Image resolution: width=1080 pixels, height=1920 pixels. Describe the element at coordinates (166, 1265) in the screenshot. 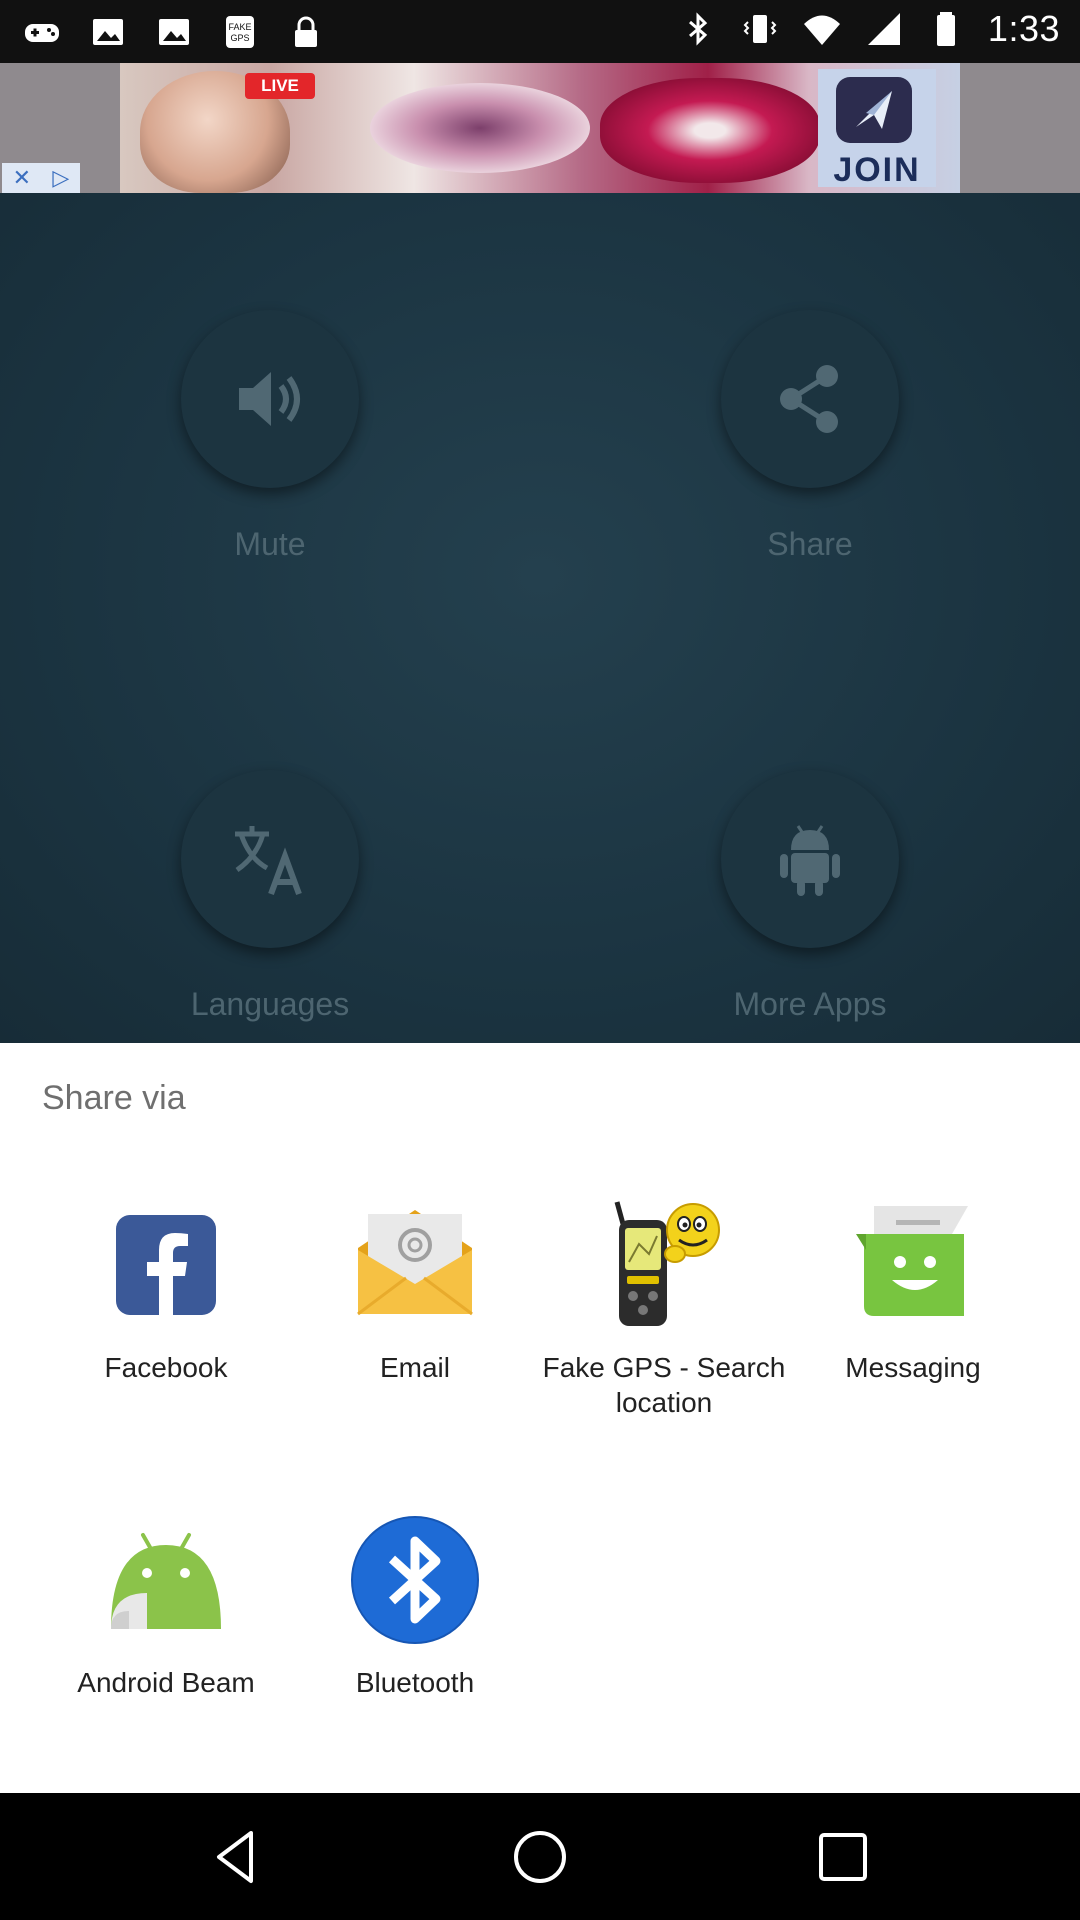

I see `facebook-icon` at that location.